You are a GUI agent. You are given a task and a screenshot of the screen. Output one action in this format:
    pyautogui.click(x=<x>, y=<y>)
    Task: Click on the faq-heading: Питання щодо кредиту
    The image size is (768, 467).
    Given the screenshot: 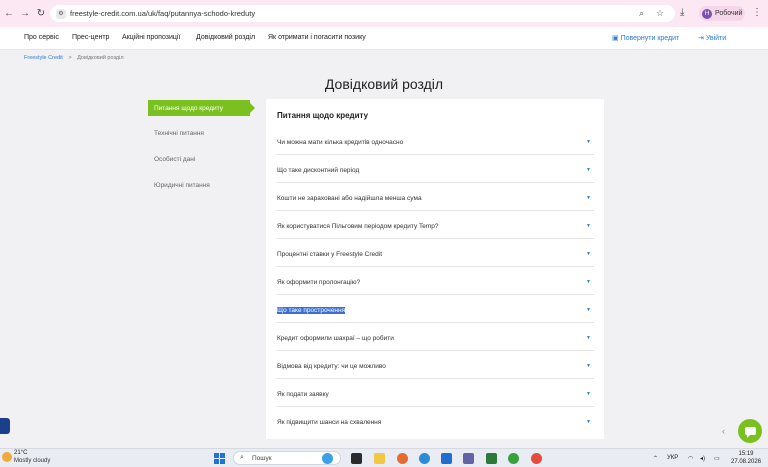 What is the action you would take?
    pyautogui.click(x=323, y=115)
    